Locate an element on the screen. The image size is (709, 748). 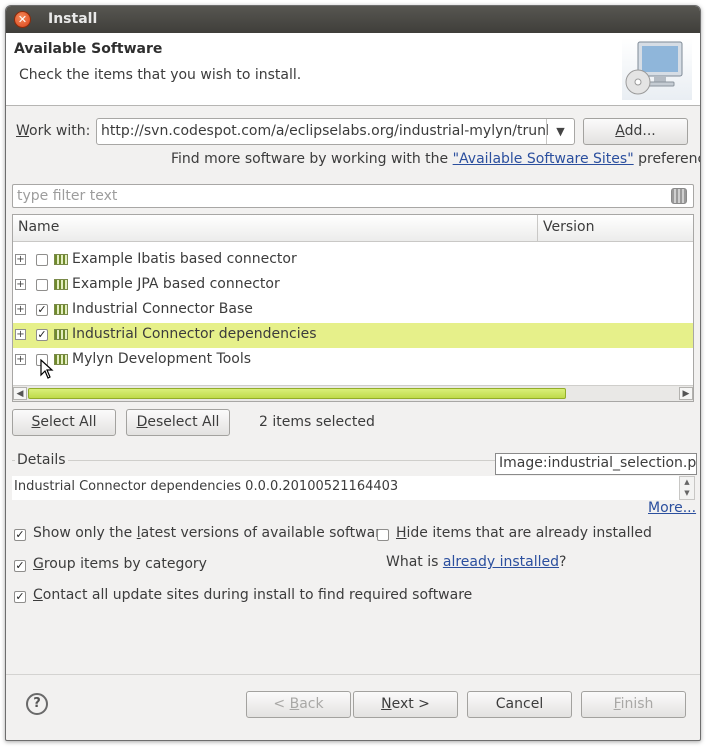
deselect-all-button: Deselect All is located at coordinates (178, 422).